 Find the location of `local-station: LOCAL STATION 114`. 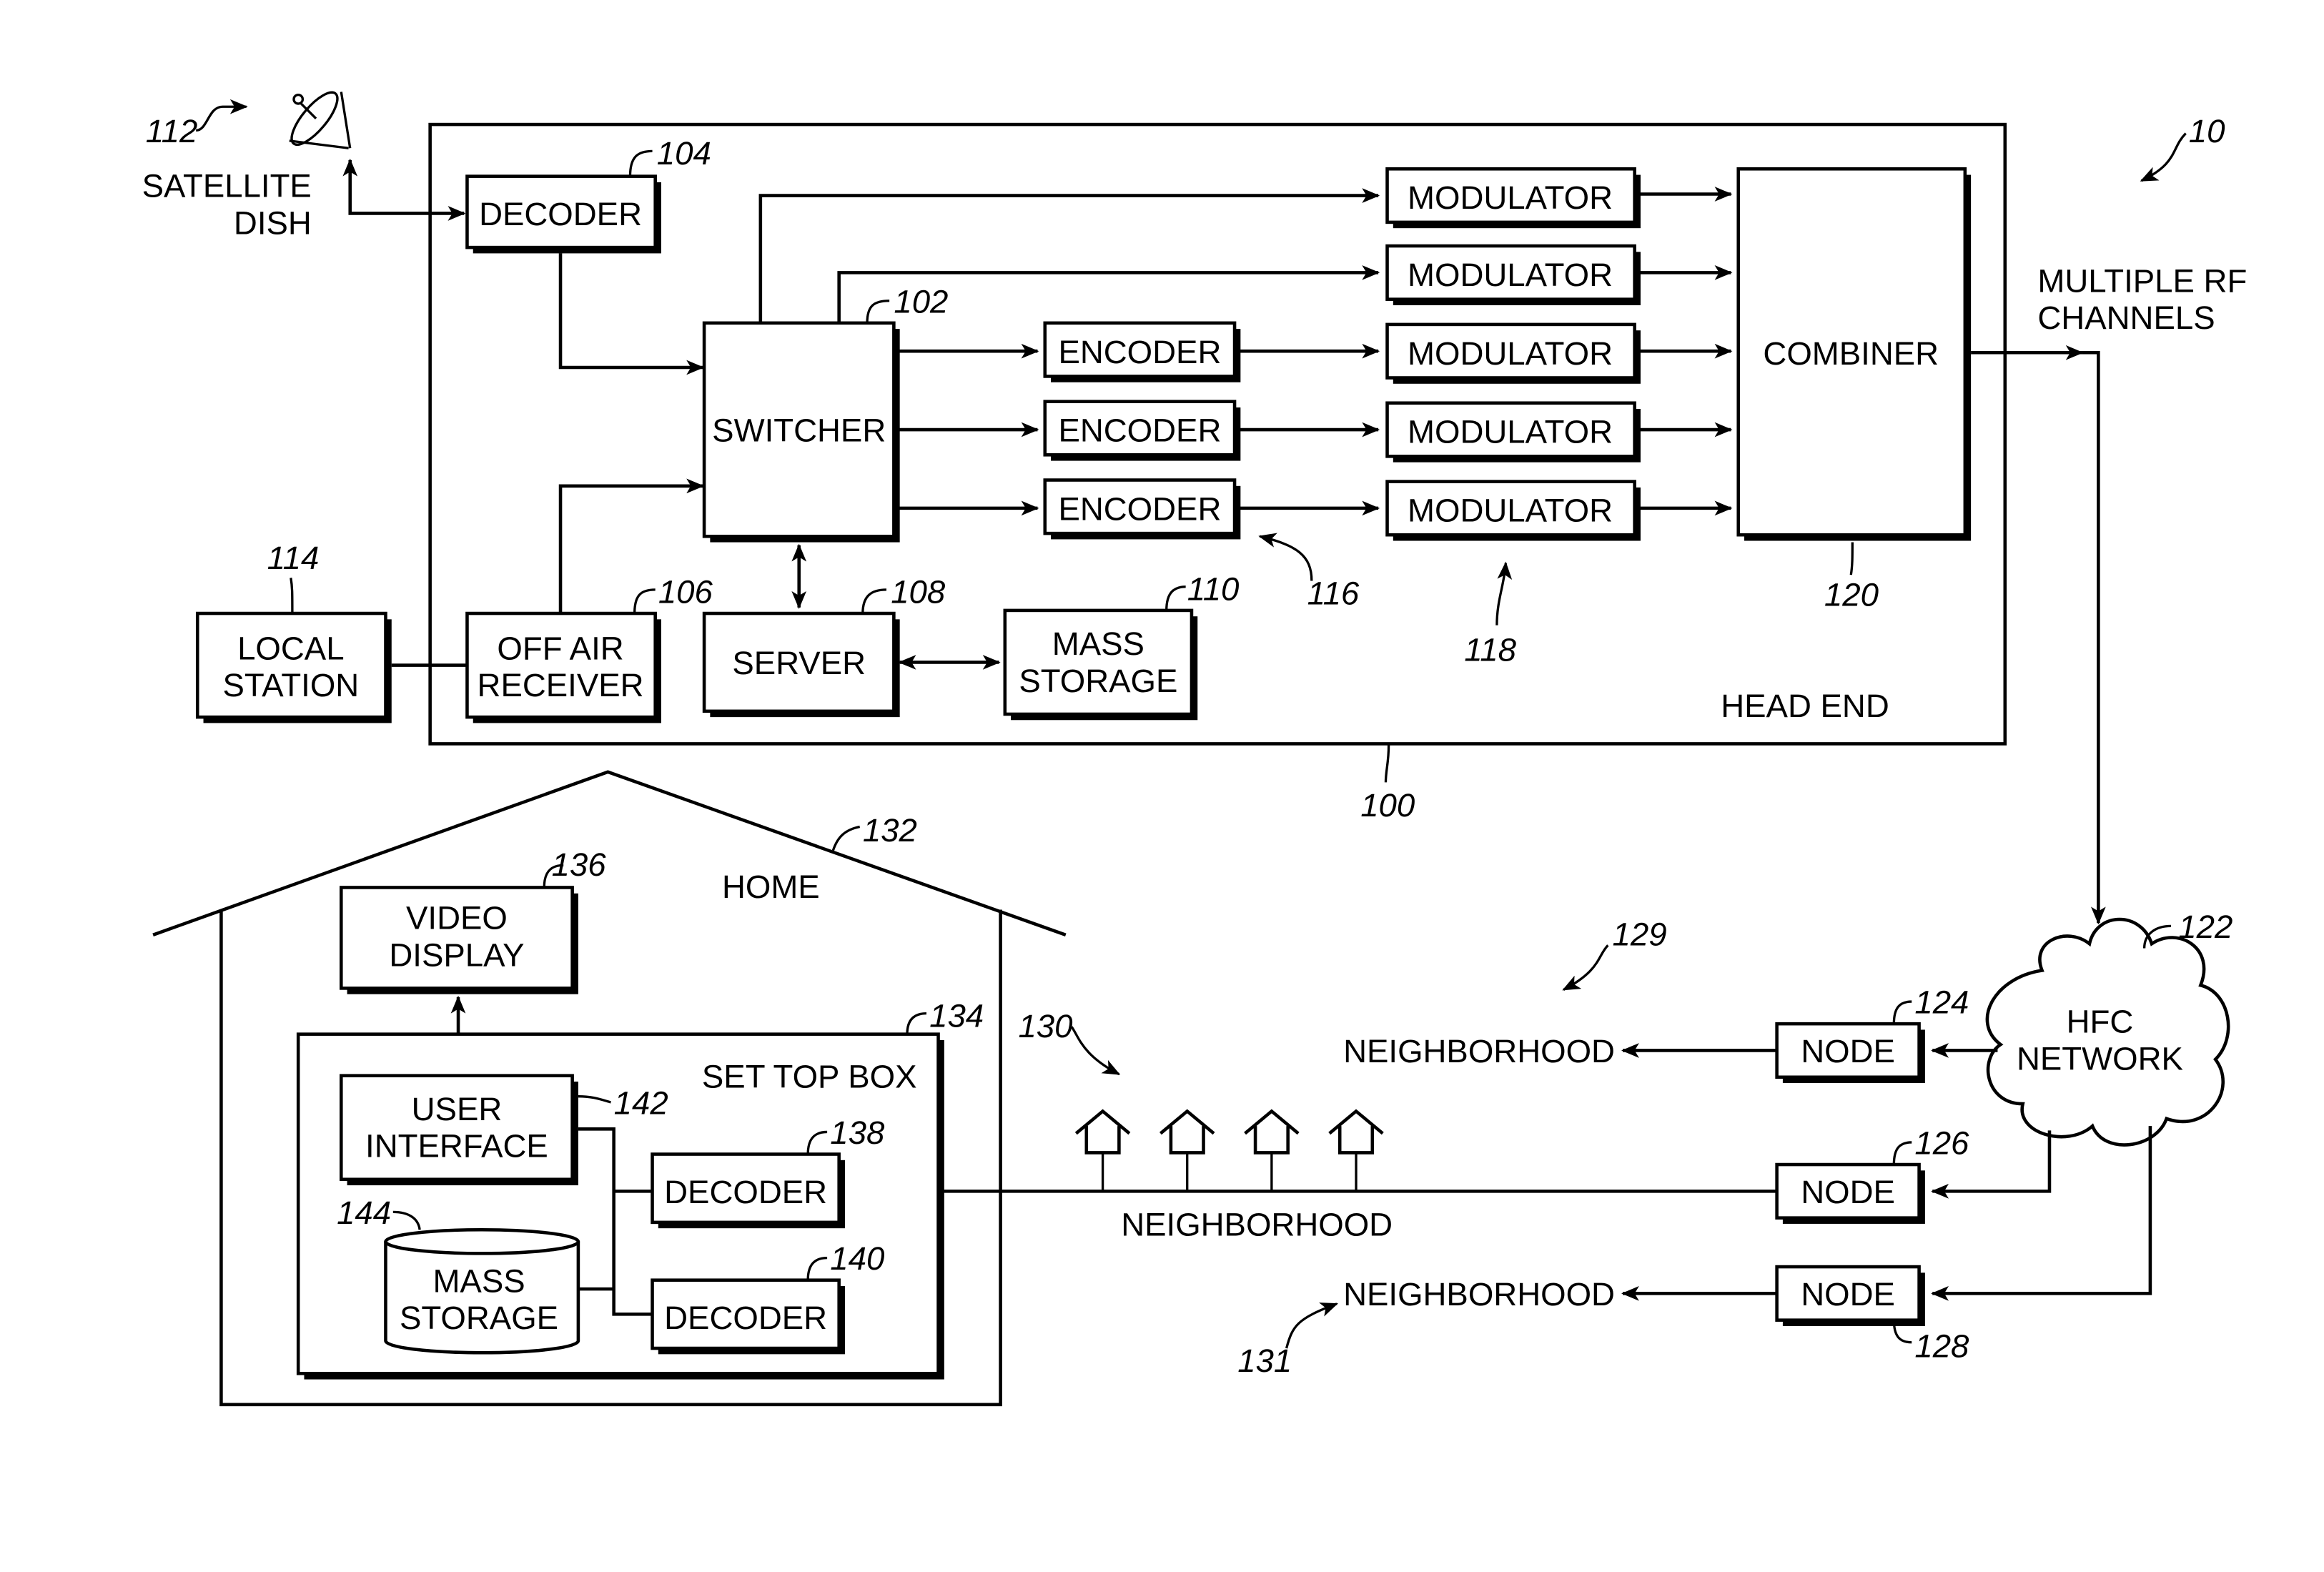

local-station: LOCAL STATION 114 is located at coordinates (293, 632).